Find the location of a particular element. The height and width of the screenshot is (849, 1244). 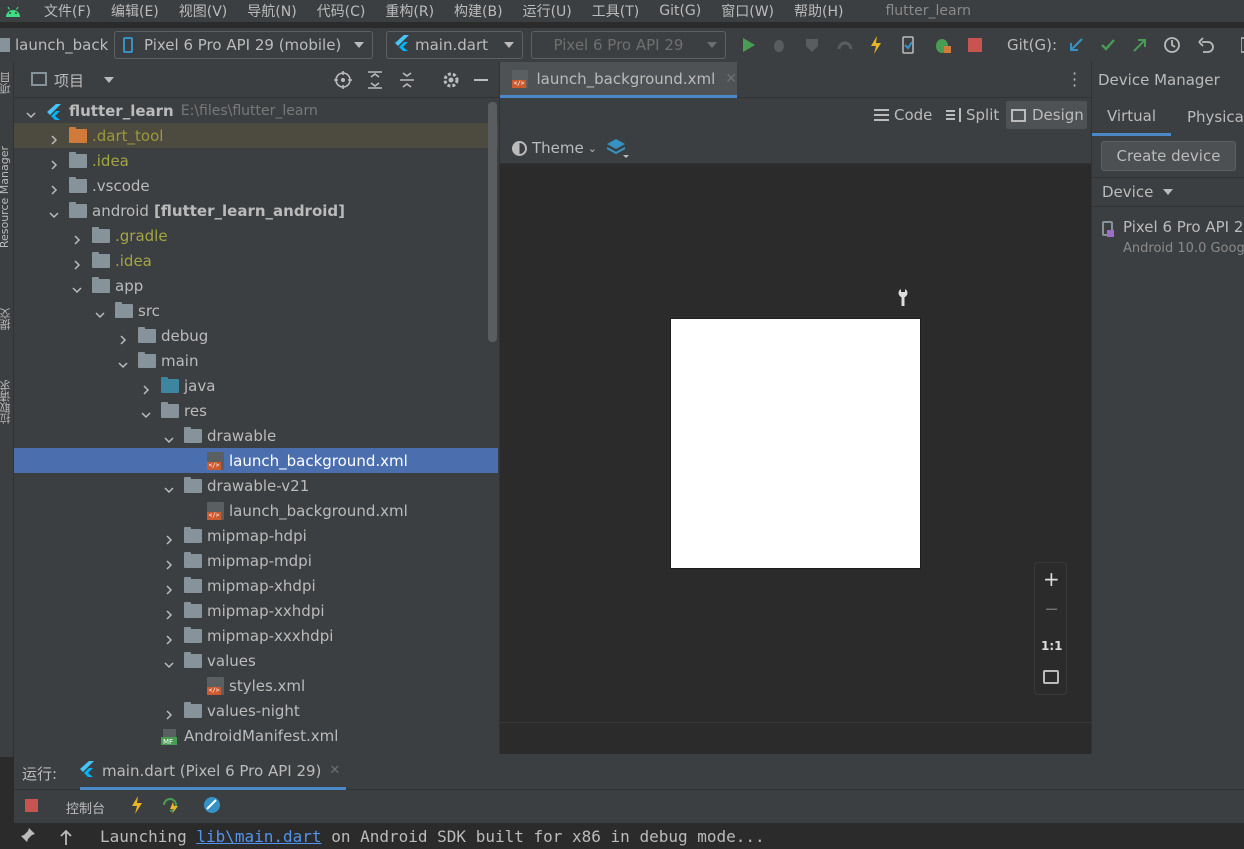

stripe-commit: 提交 is located at coordinates (7, 319).